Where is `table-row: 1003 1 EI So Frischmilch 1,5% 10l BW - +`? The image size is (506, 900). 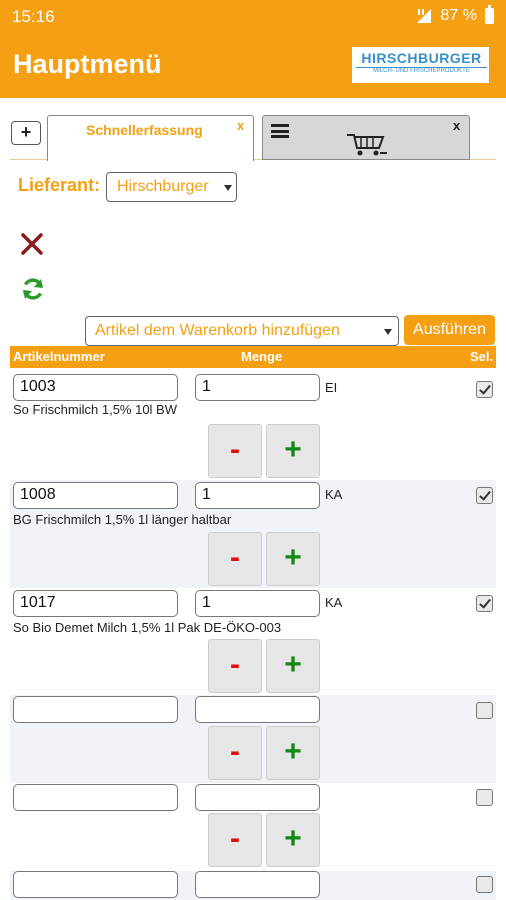 table-row: 1003 1 EI So Frischmilch 1,5% 10l BW - + is located at coordinates (253, 425).